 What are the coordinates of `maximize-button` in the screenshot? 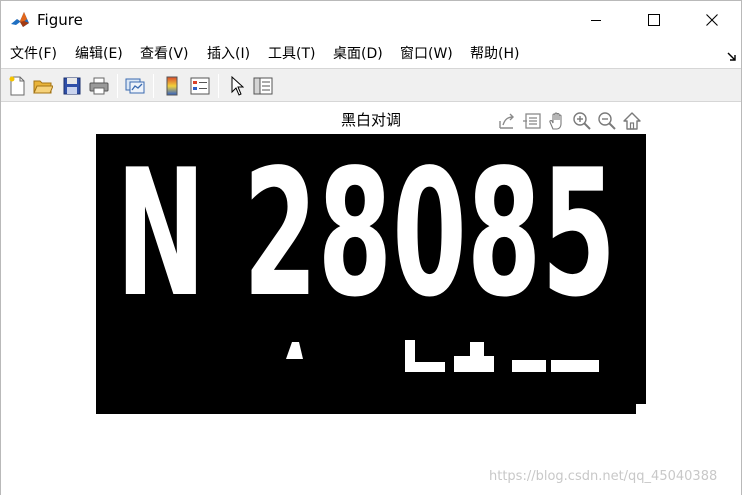 It's located at (654, 20).